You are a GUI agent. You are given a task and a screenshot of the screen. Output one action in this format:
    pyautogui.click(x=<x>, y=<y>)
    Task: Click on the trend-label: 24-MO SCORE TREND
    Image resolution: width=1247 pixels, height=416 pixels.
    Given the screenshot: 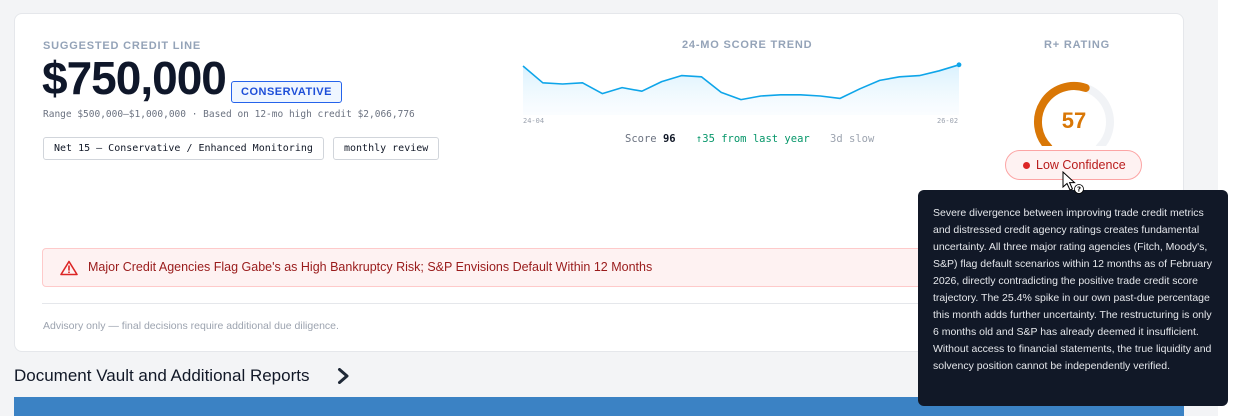 What is the action you would take?
    pyautogui.click(x=747, y=45)
    